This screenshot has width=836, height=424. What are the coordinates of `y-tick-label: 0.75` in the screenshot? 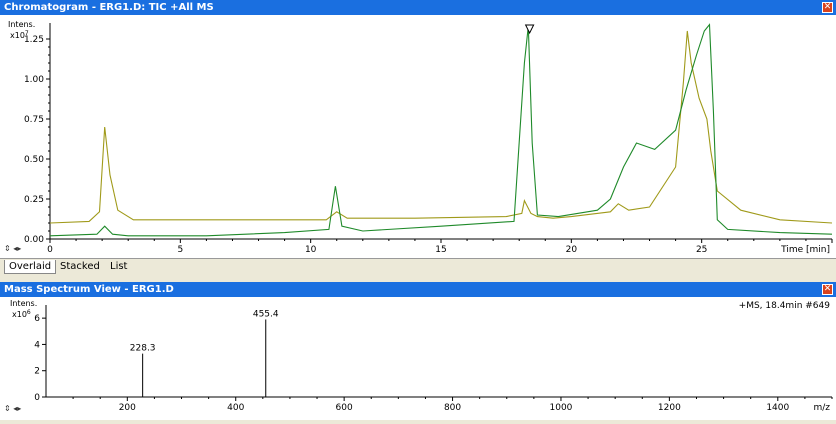 It's located at (34, 120).